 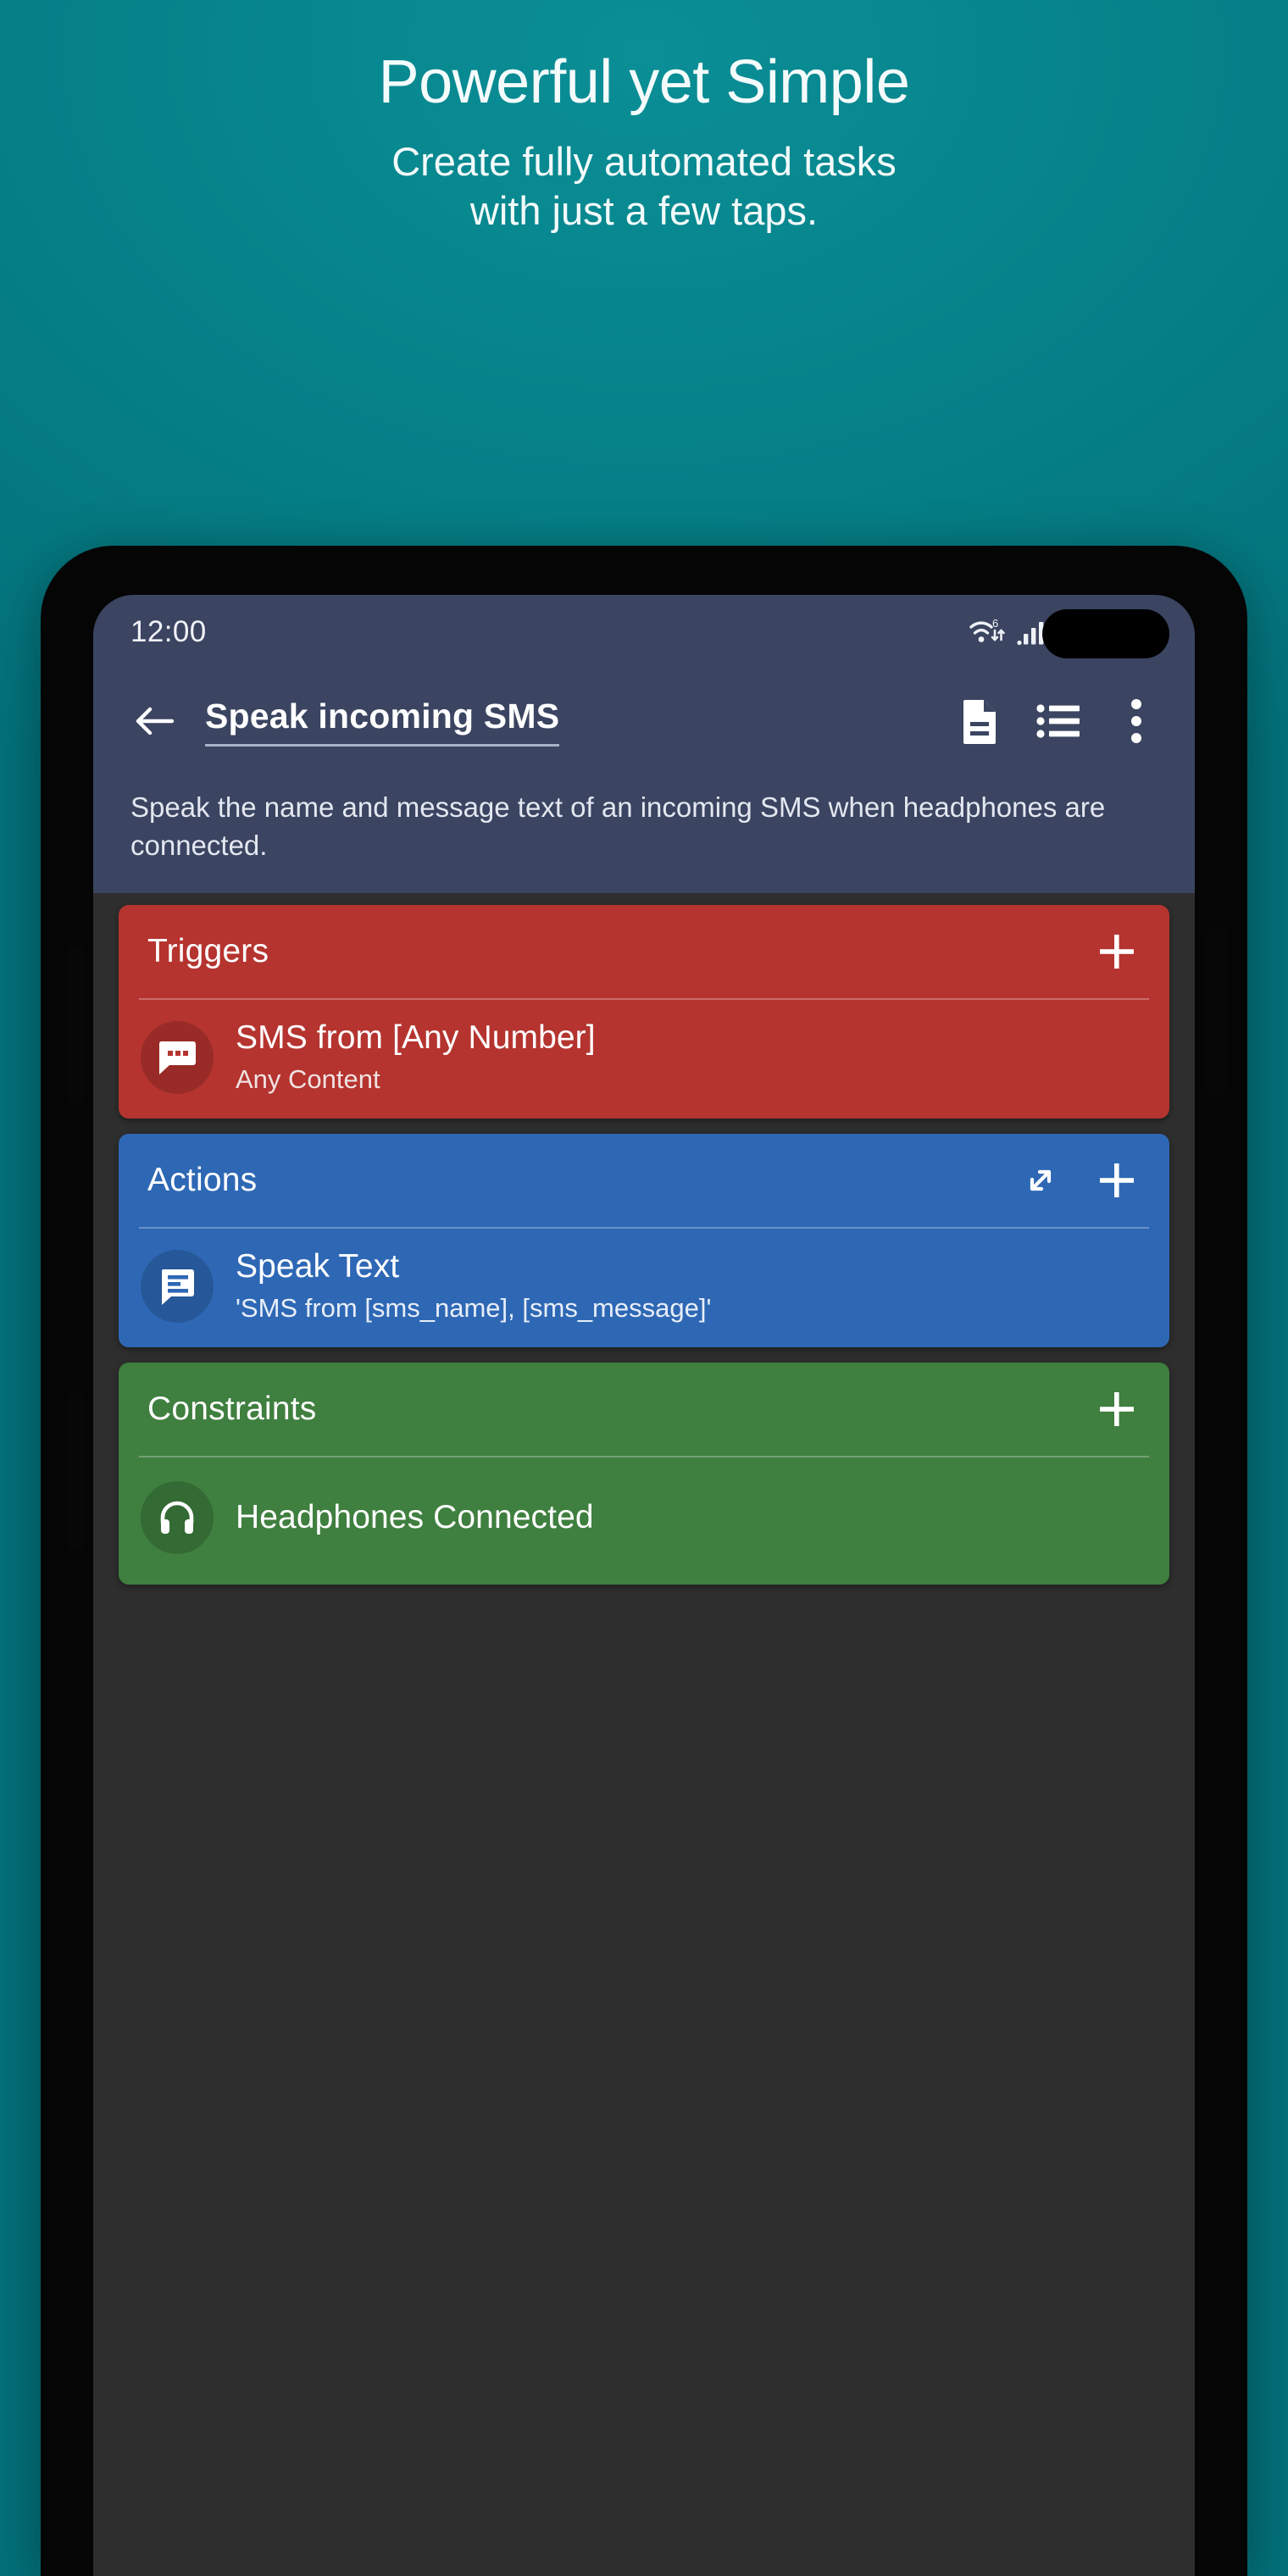 What do you see at coordinates (644, 1180) in the screenshot?
I see `actions-card-header: Actions` at bounding box center [644, 1180].